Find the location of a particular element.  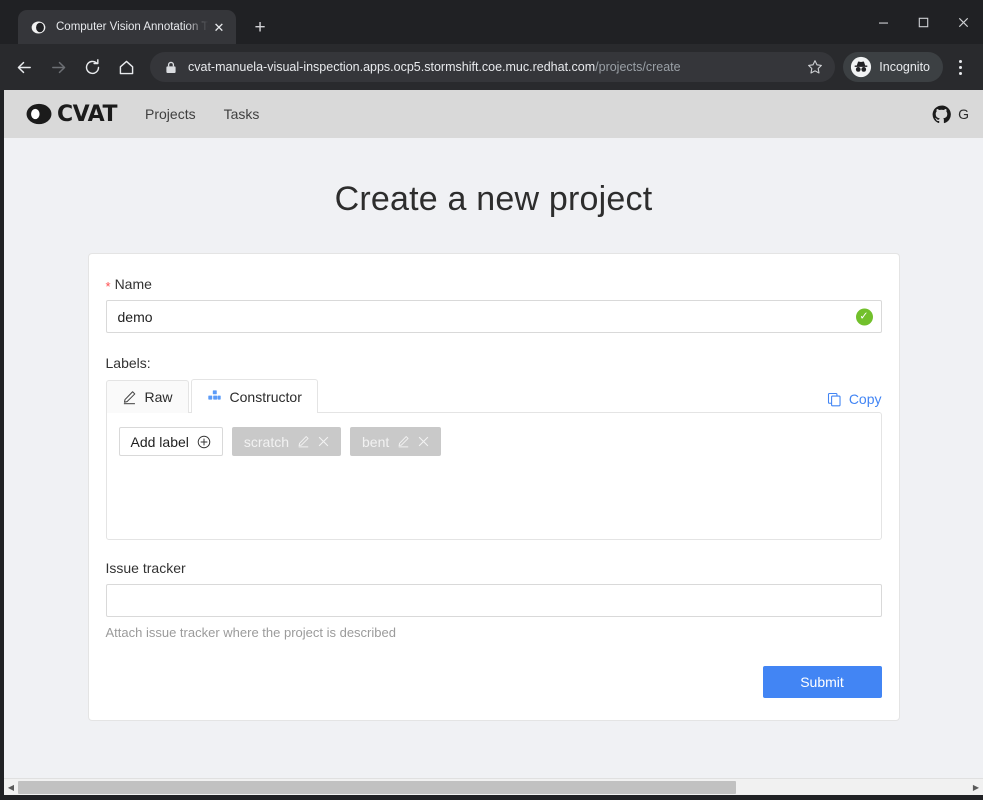

label-tag-scratch: scratch is located at coordinates (286, 441).